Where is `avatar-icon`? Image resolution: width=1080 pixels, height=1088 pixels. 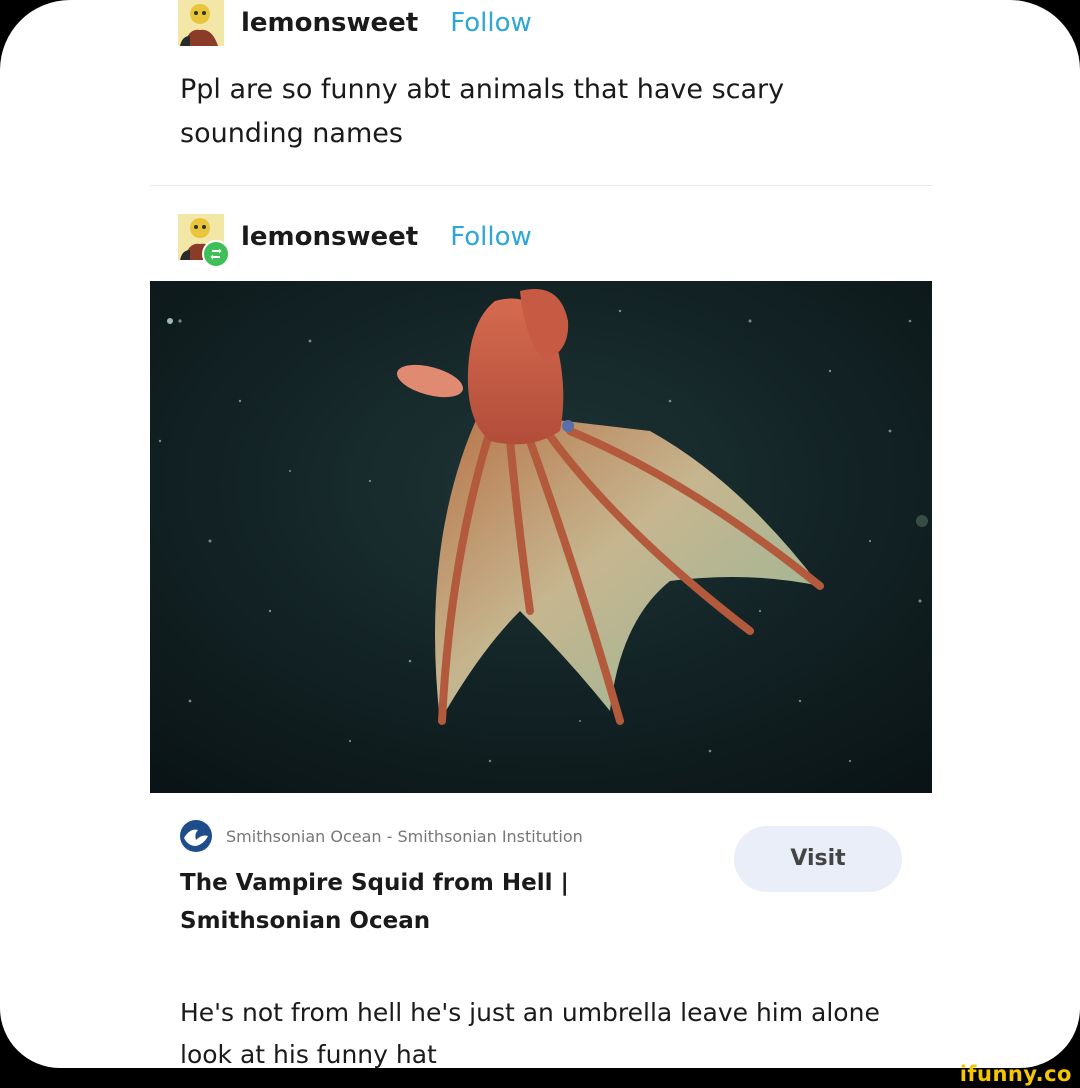 avatar-icon is located at coordinates (201, 23).